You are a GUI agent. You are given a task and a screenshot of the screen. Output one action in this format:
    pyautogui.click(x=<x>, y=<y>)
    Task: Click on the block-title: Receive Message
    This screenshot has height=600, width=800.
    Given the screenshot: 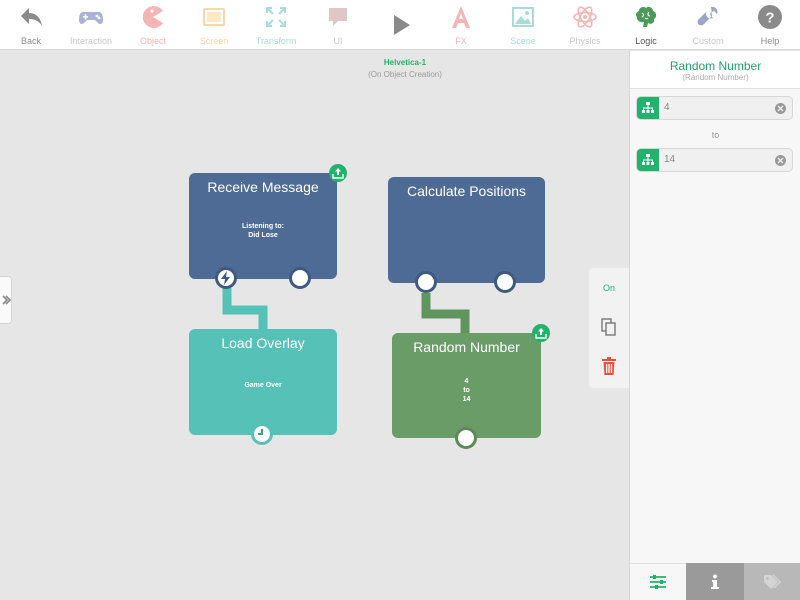 What is the action you would take?
    pyautogui.click(x=263, y=187)
    